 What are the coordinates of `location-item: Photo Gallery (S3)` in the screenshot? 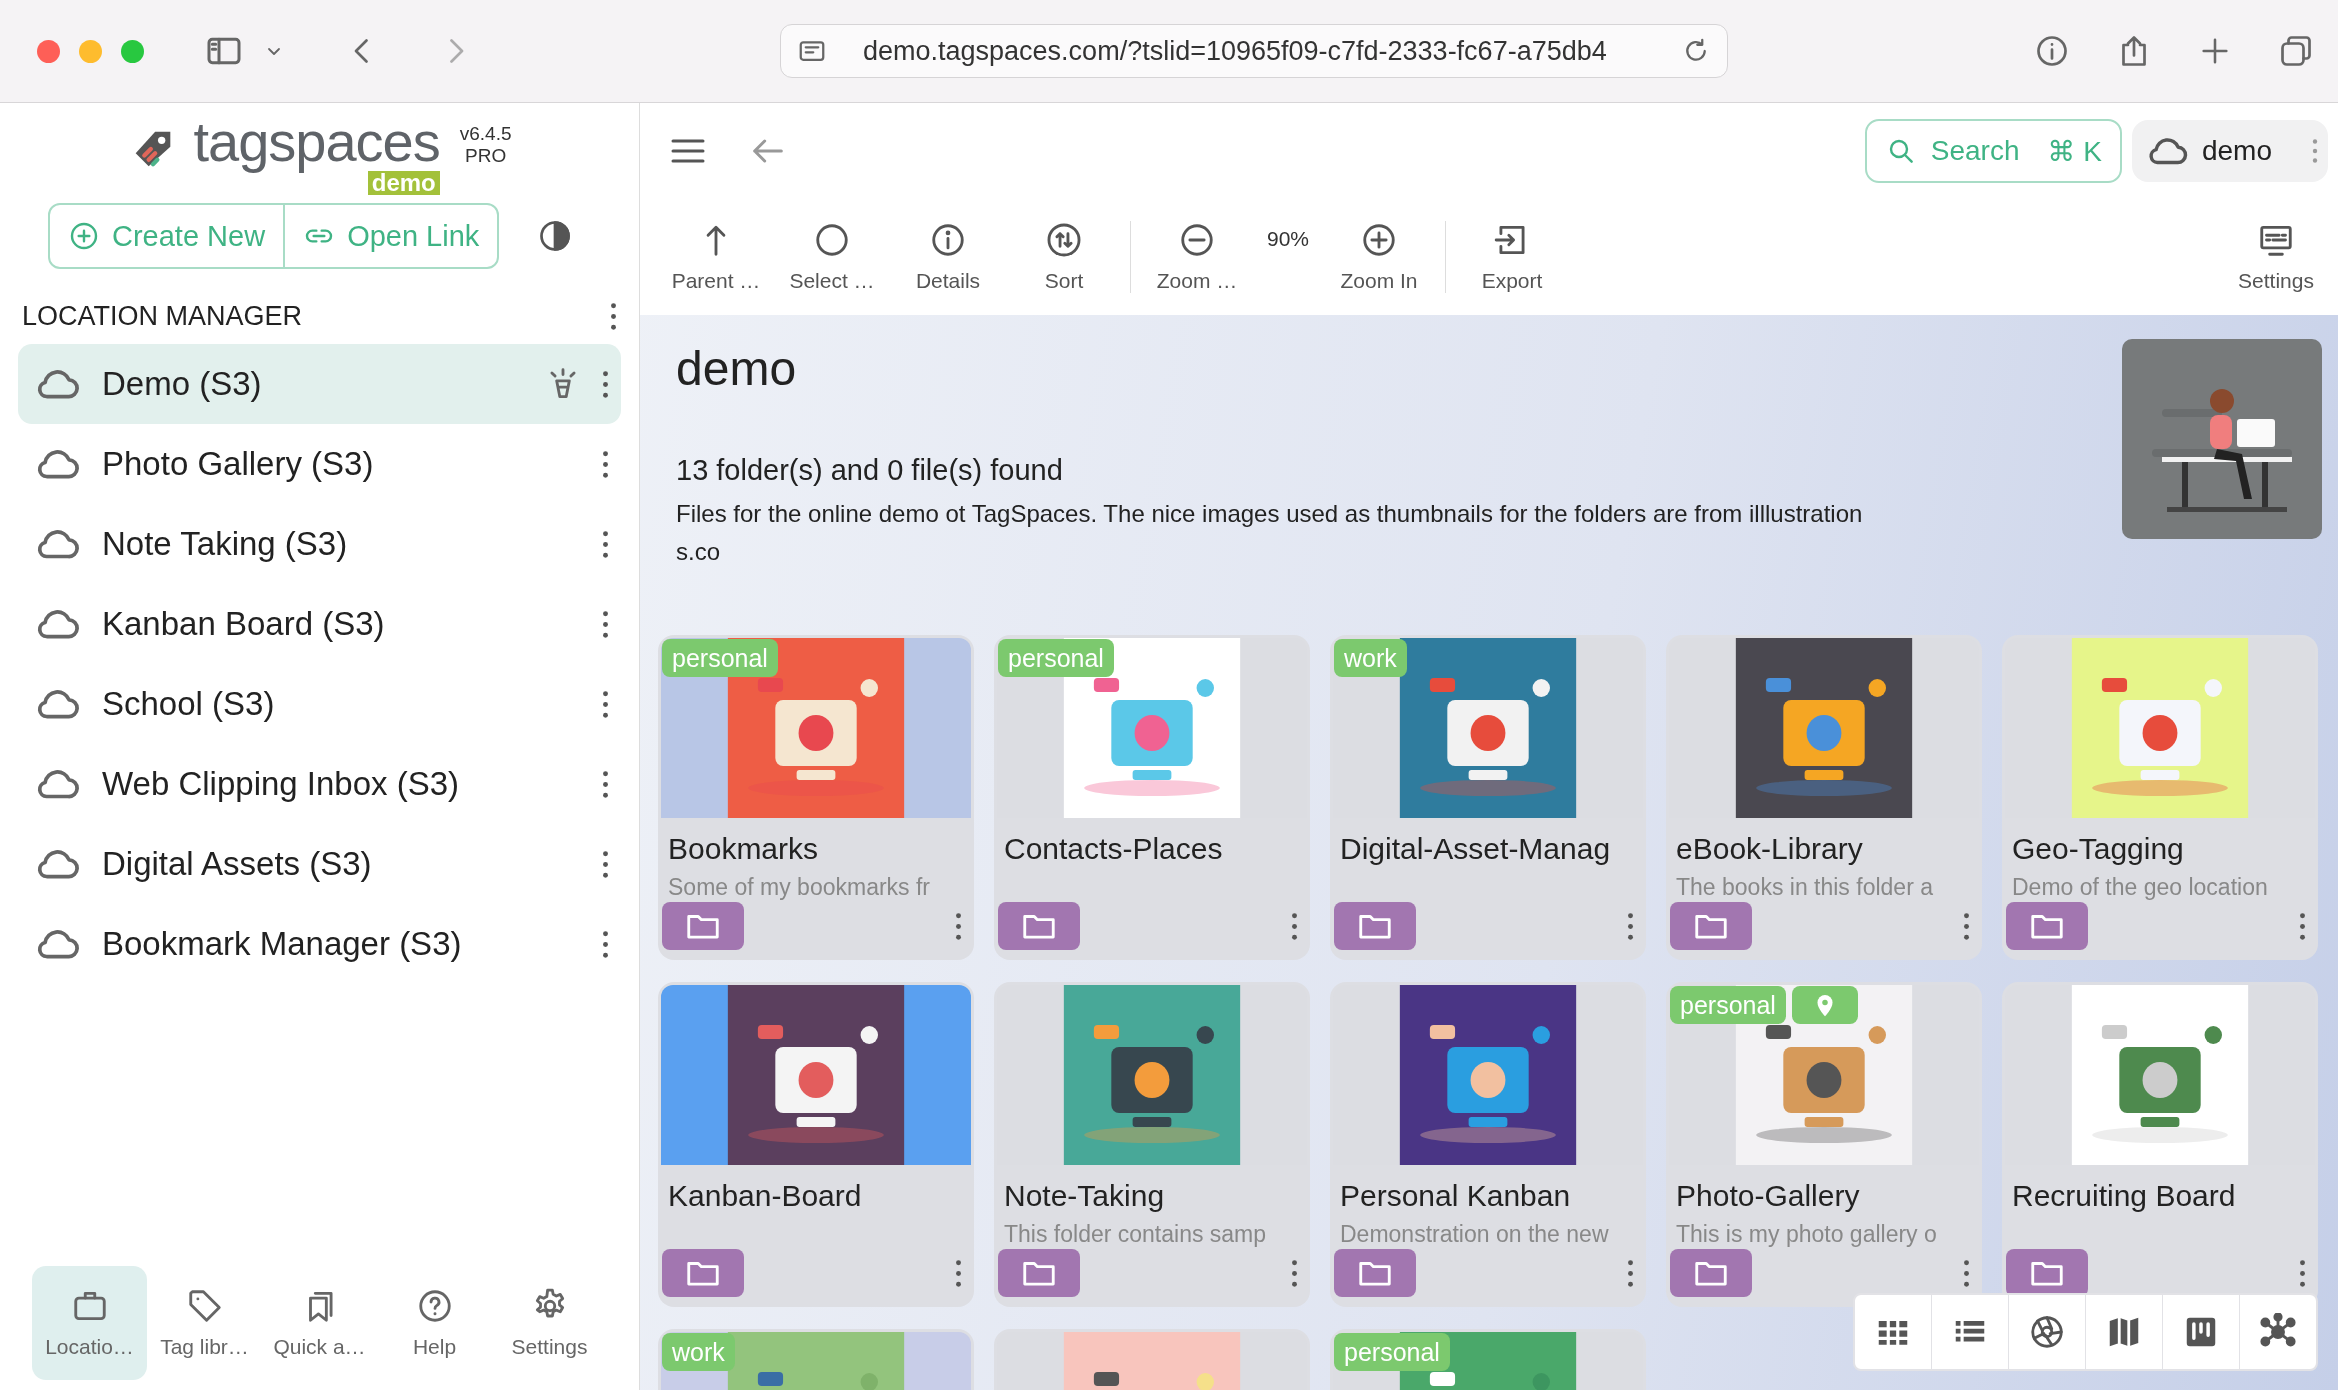 It's located at (319, 464).